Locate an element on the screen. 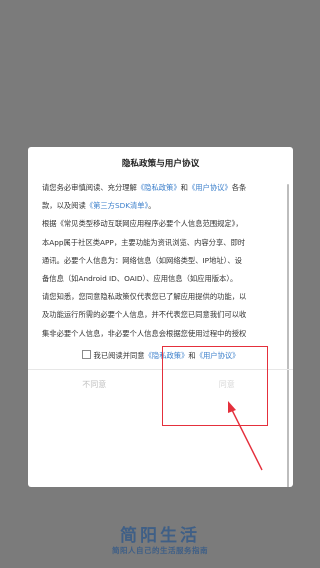 Image resolution: width=320 pixels, height=568 pixels. policy-line: 通讯。必要个人信息为：网络信息（如网络类型、IP地址）、设 is located at coordinates (142, 260).